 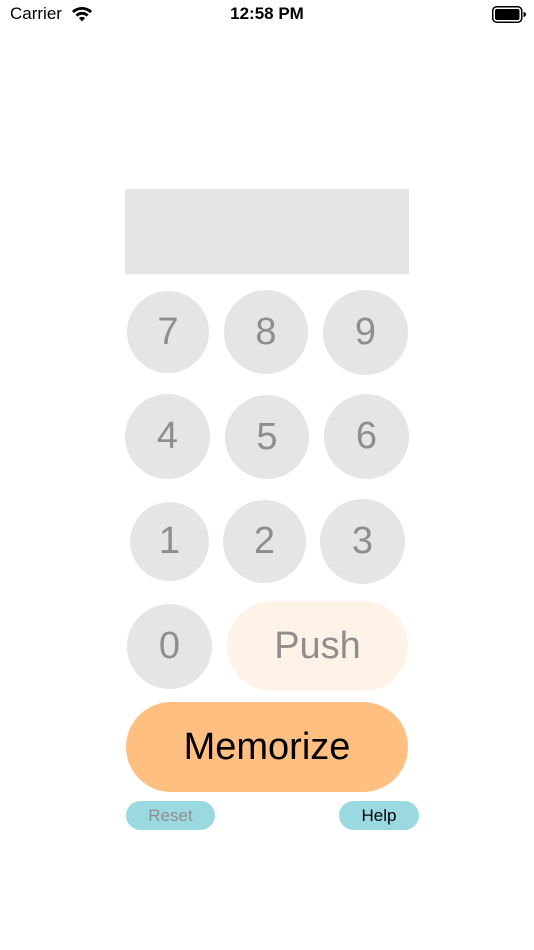 What do you see at coordinates (266, 332) in the screenshot?
I see `key-8: 8` at bounding box center [266, 332].